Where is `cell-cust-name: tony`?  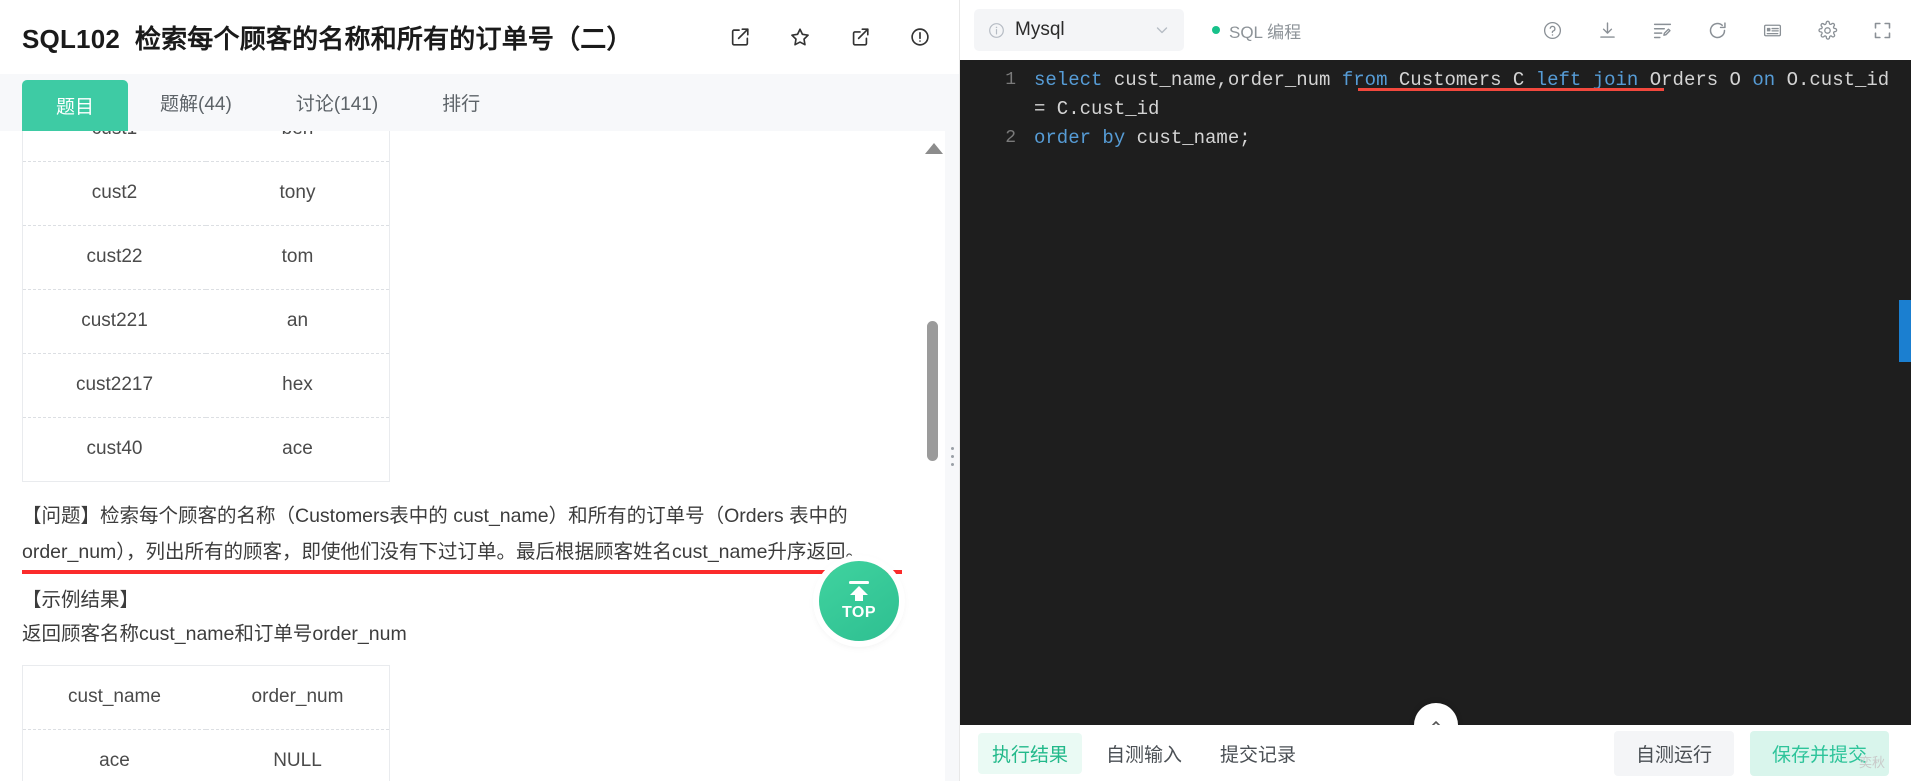 cell-cust-name: tony is located at coordinates (298, 193).